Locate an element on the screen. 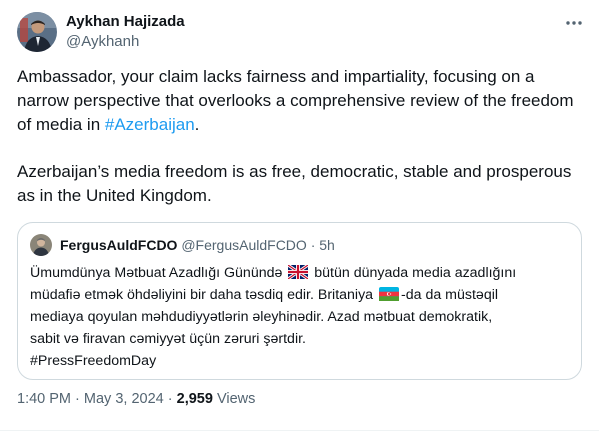 The image size is (599, 431). author-name: Aykhan Hajizada is located at coordinates (125, 21).